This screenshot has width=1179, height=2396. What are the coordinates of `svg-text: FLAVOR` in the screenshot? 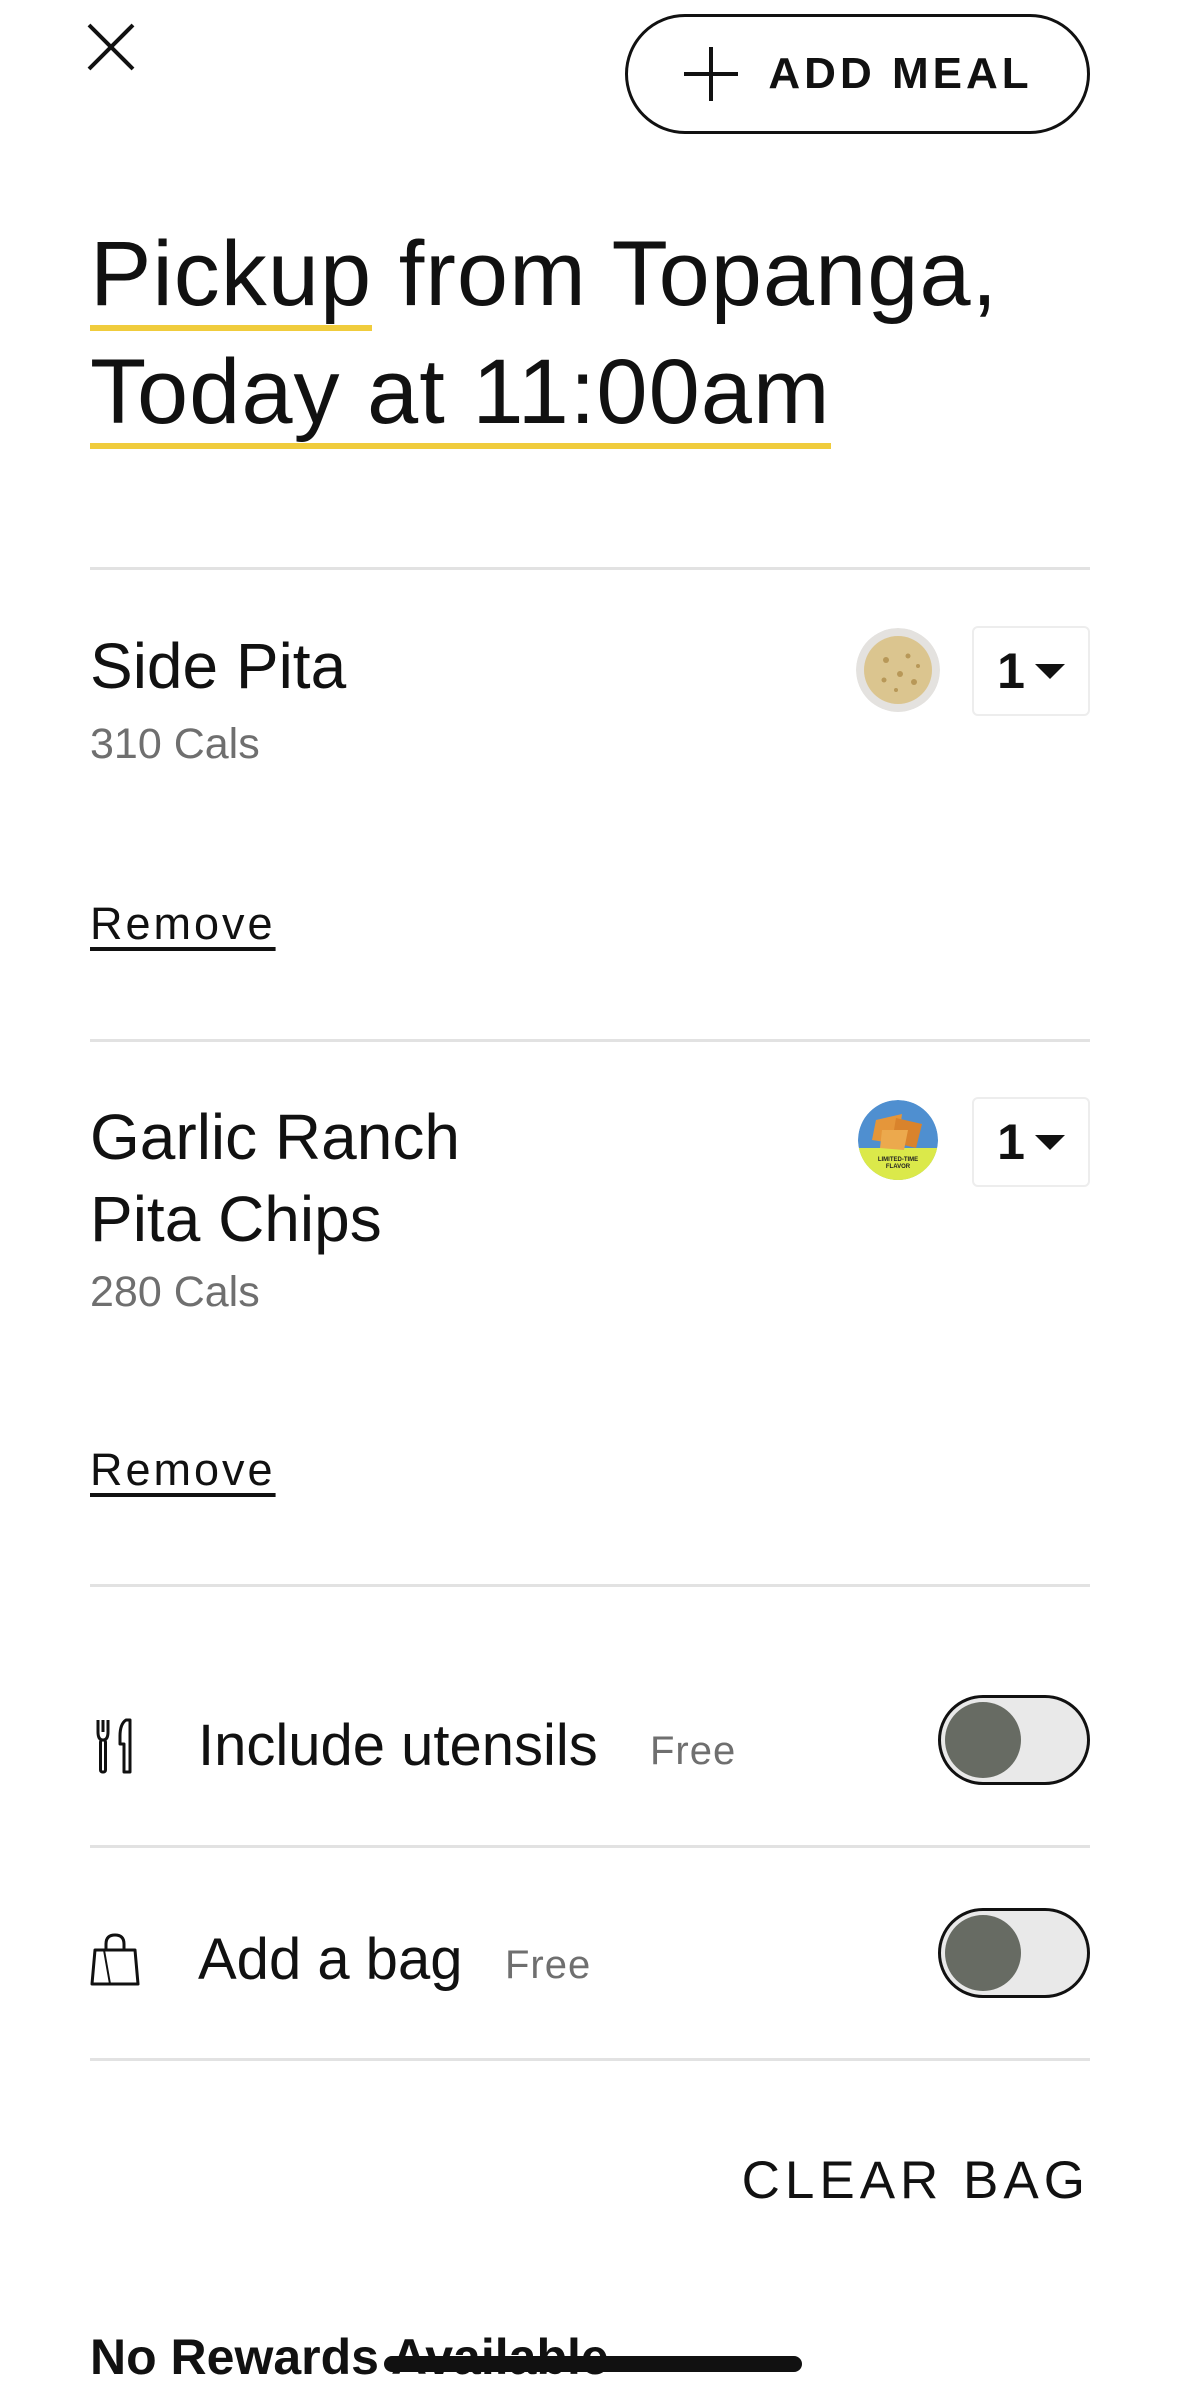 It's located at (898, 1167).